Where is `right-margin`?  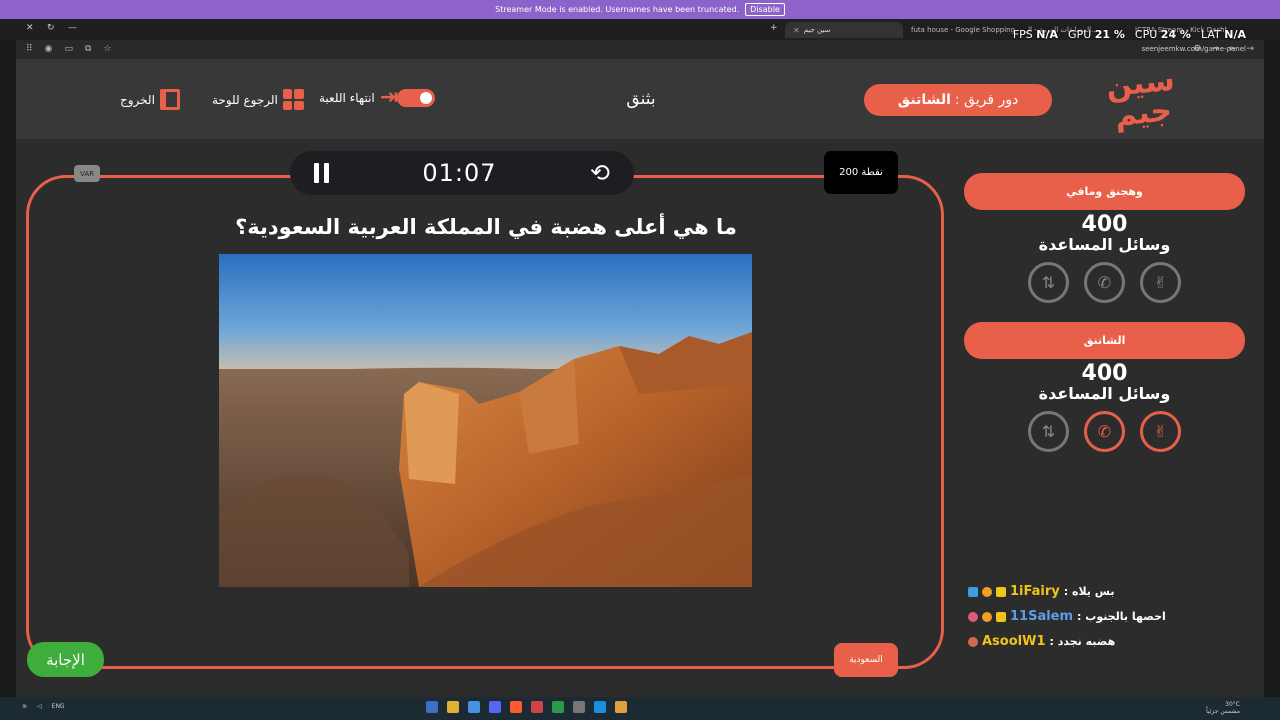
right-margin is located at coordinates (1272, 369).